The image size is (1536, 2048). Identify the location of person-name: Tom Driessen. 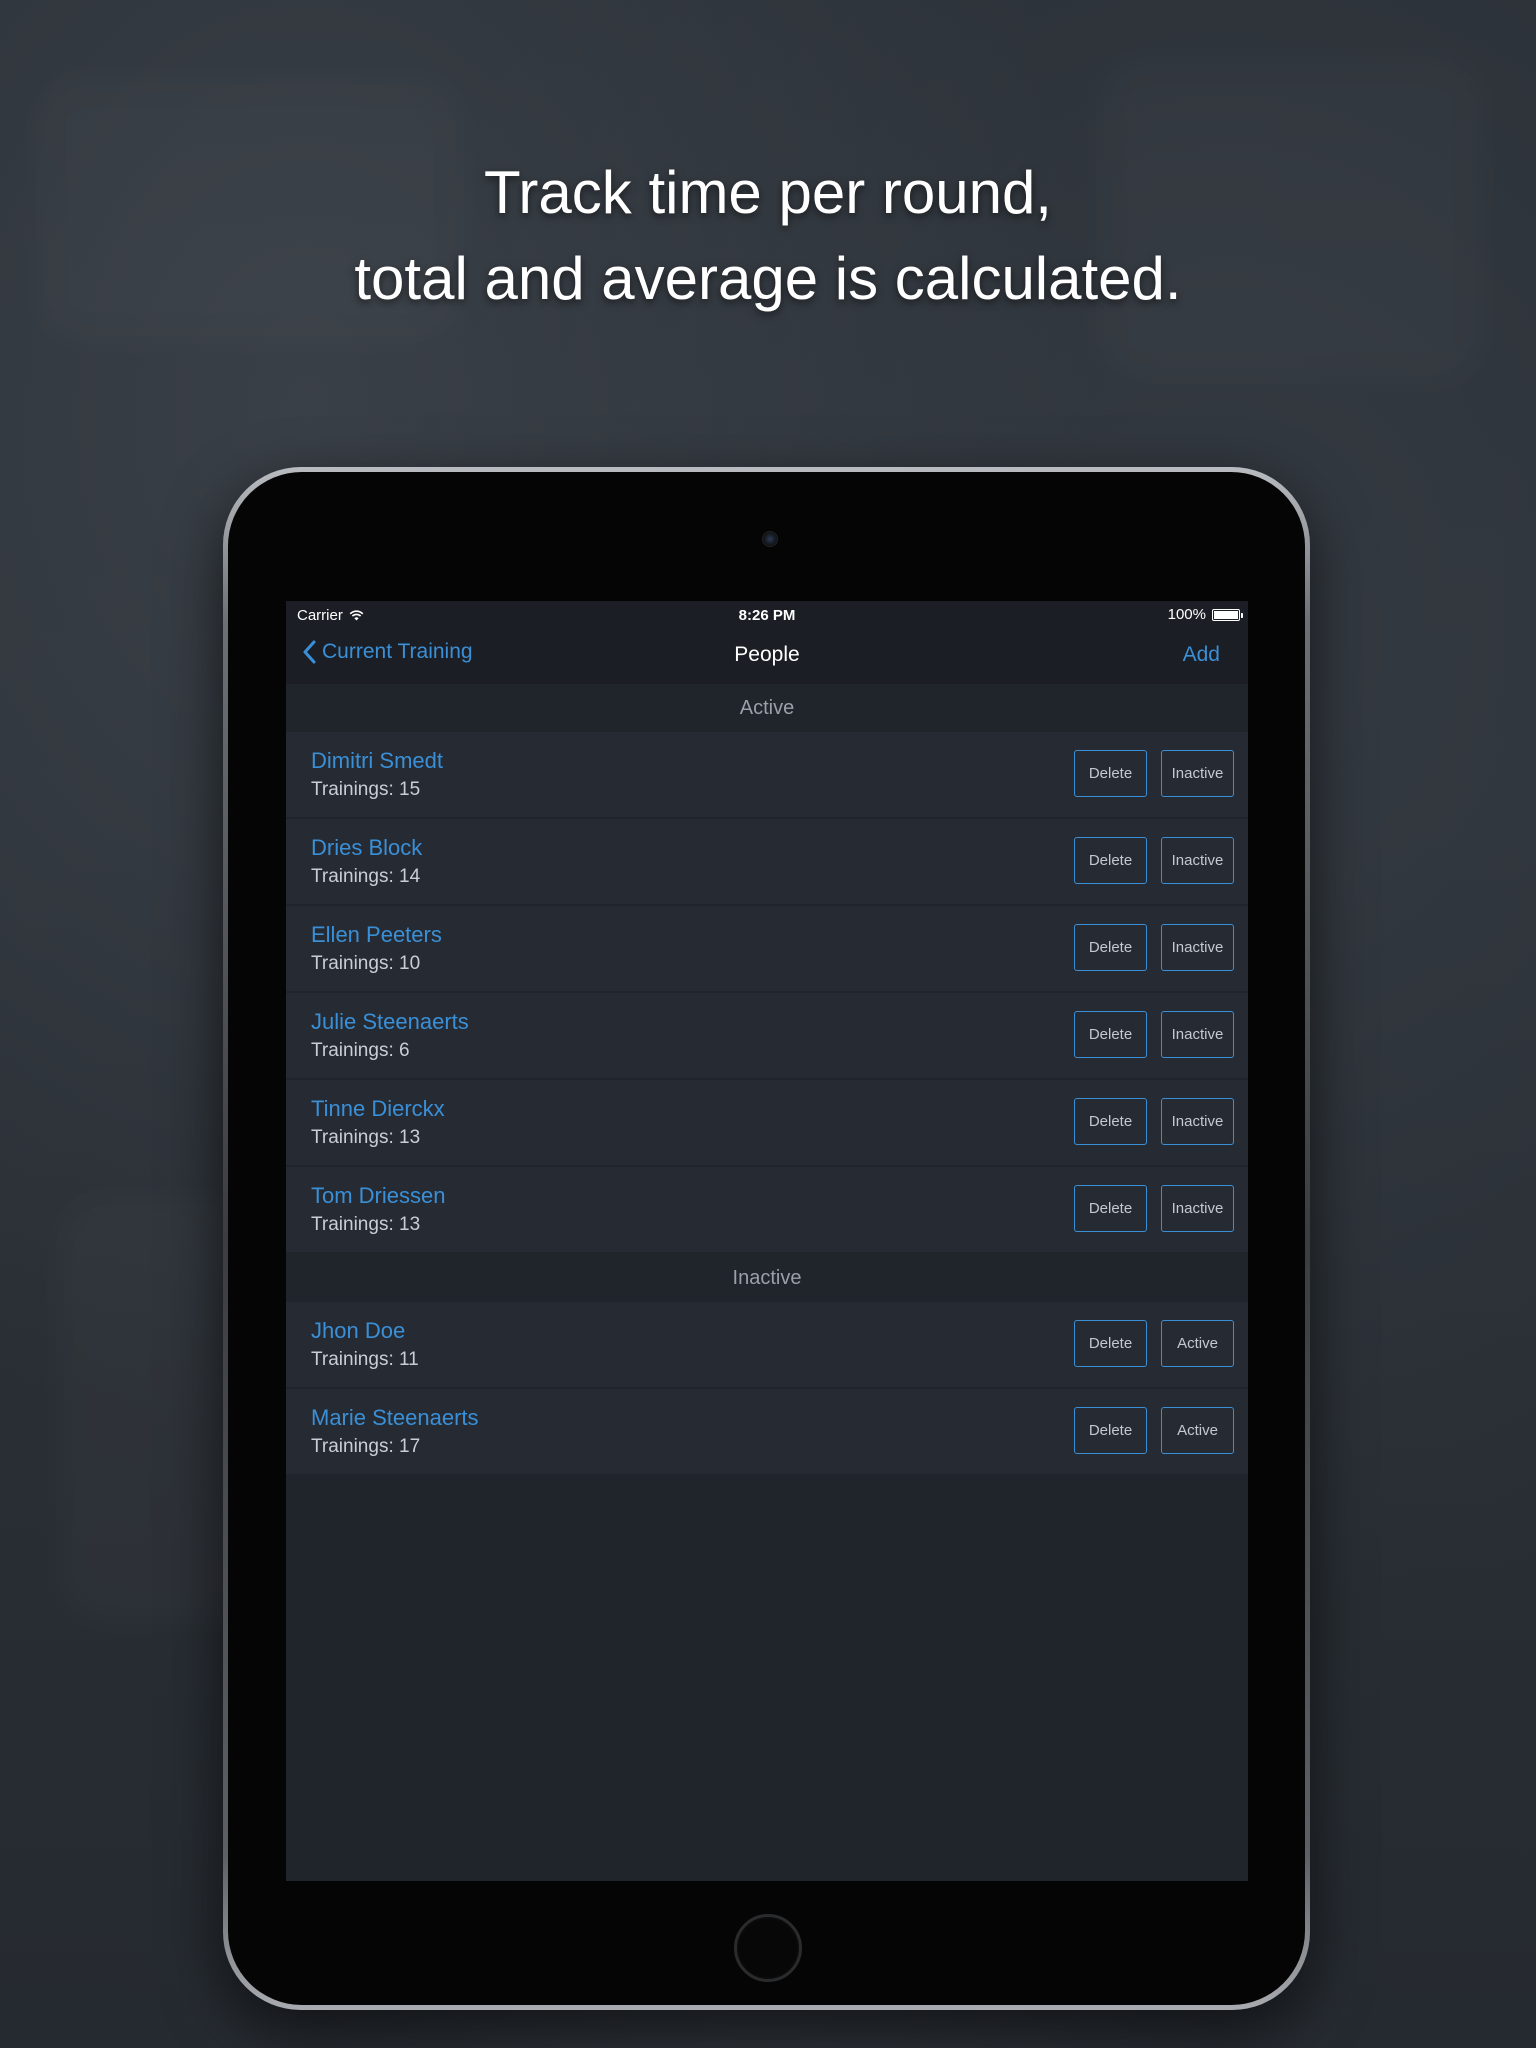
(378, 1195).